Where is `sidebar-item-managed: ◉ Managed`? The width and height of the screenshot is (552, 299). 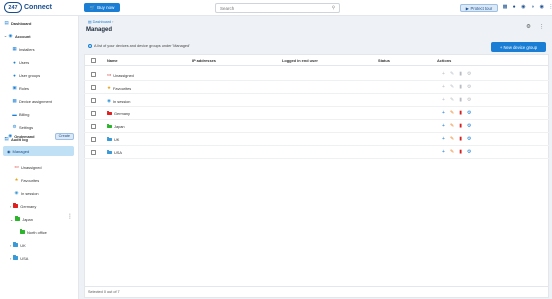
sidebar-item-managed: ◉ Managed is located at coordinates (38, 151).